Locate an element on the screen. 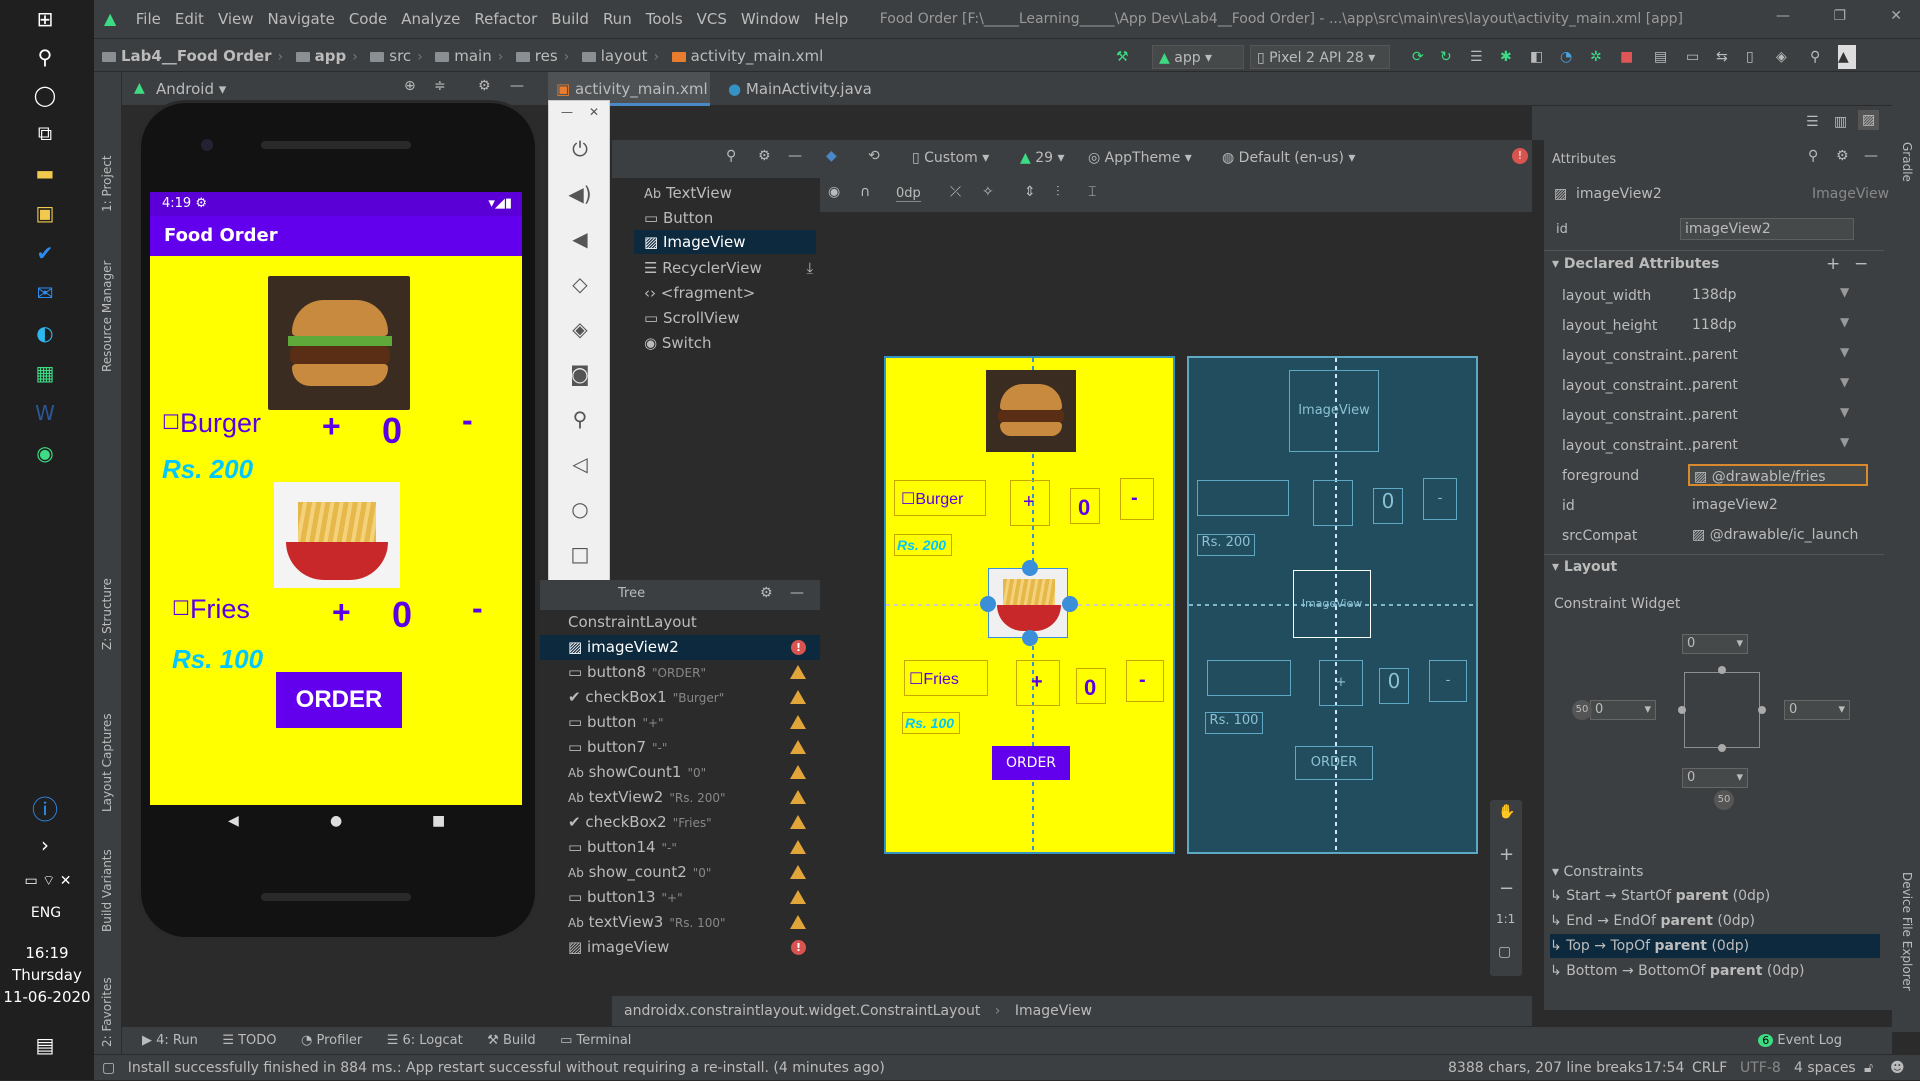 Image resolution: width=1920 pixels, height=1081 pixels. stop-icon: ■ is located at coordinates (1626, 57).